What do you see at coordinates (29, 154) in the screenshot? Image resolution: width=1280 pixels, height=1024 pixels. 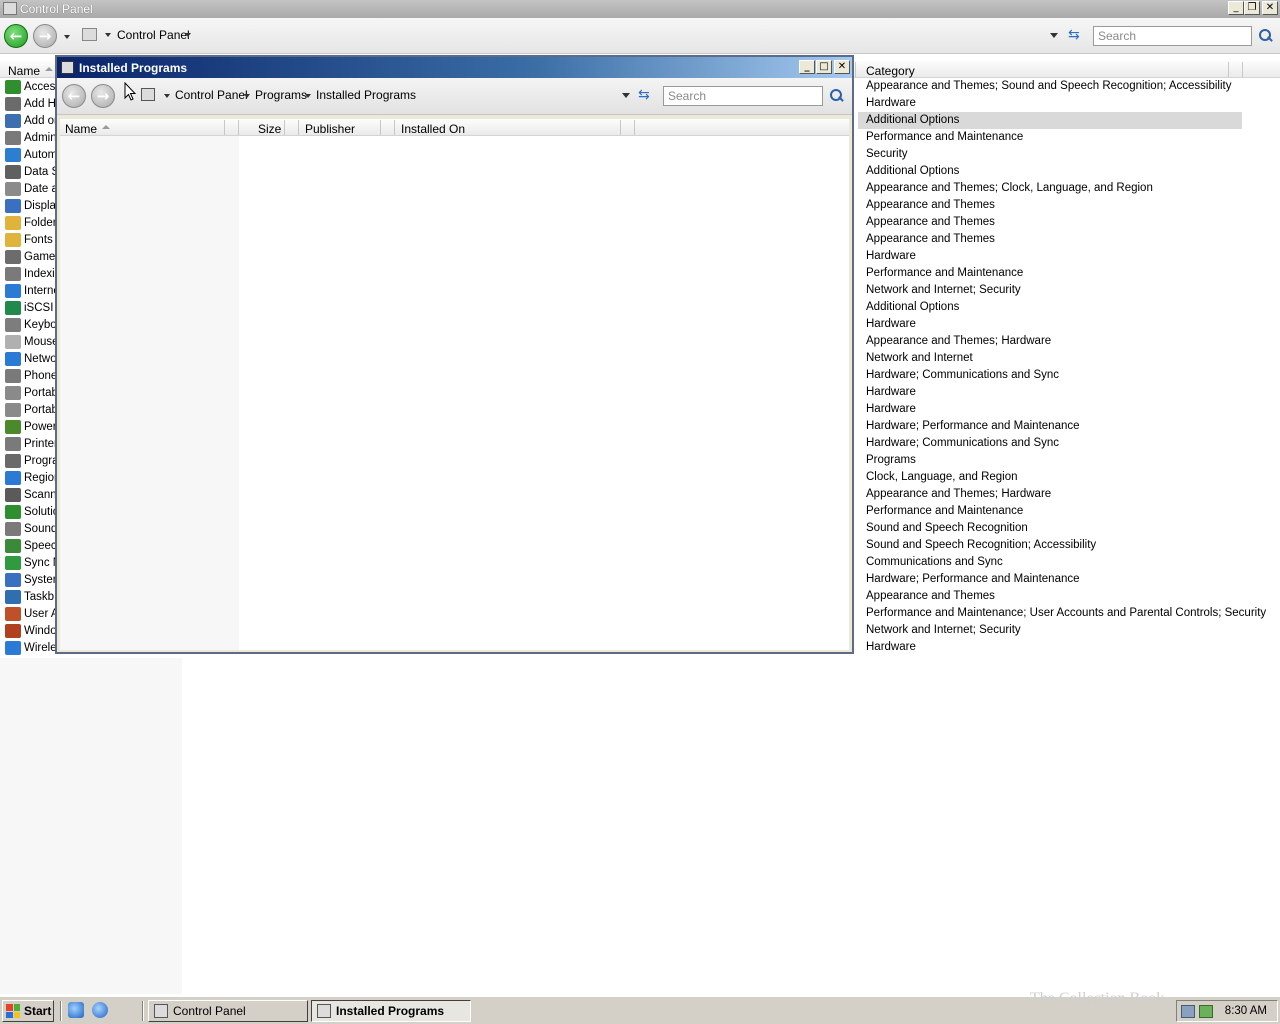 I see `list-item: Autom` at bounding box center [29, 154].